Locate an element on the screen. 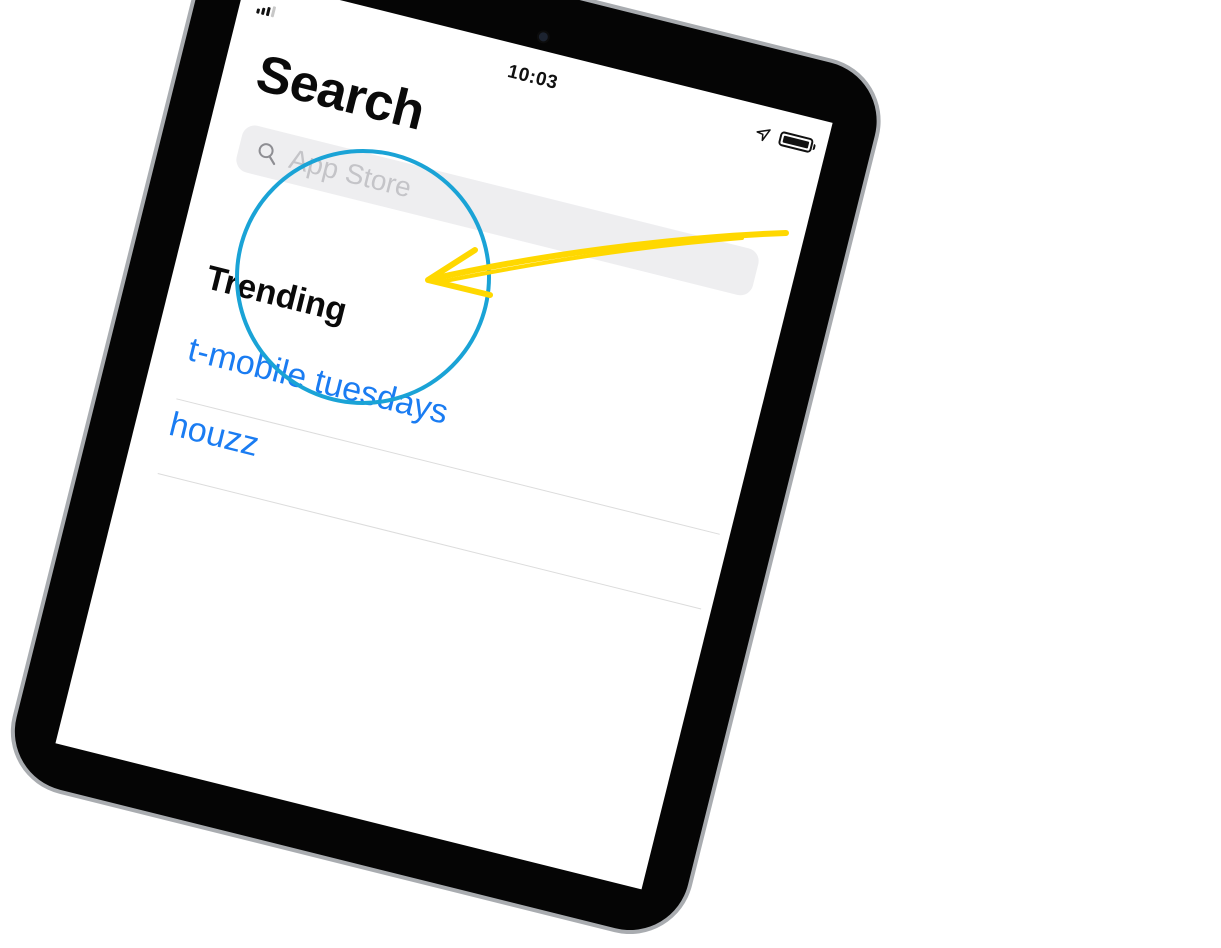 The width and height of the screenshot is (1221, 948). trending-heading: Trending is located at coordinates (276, 294).